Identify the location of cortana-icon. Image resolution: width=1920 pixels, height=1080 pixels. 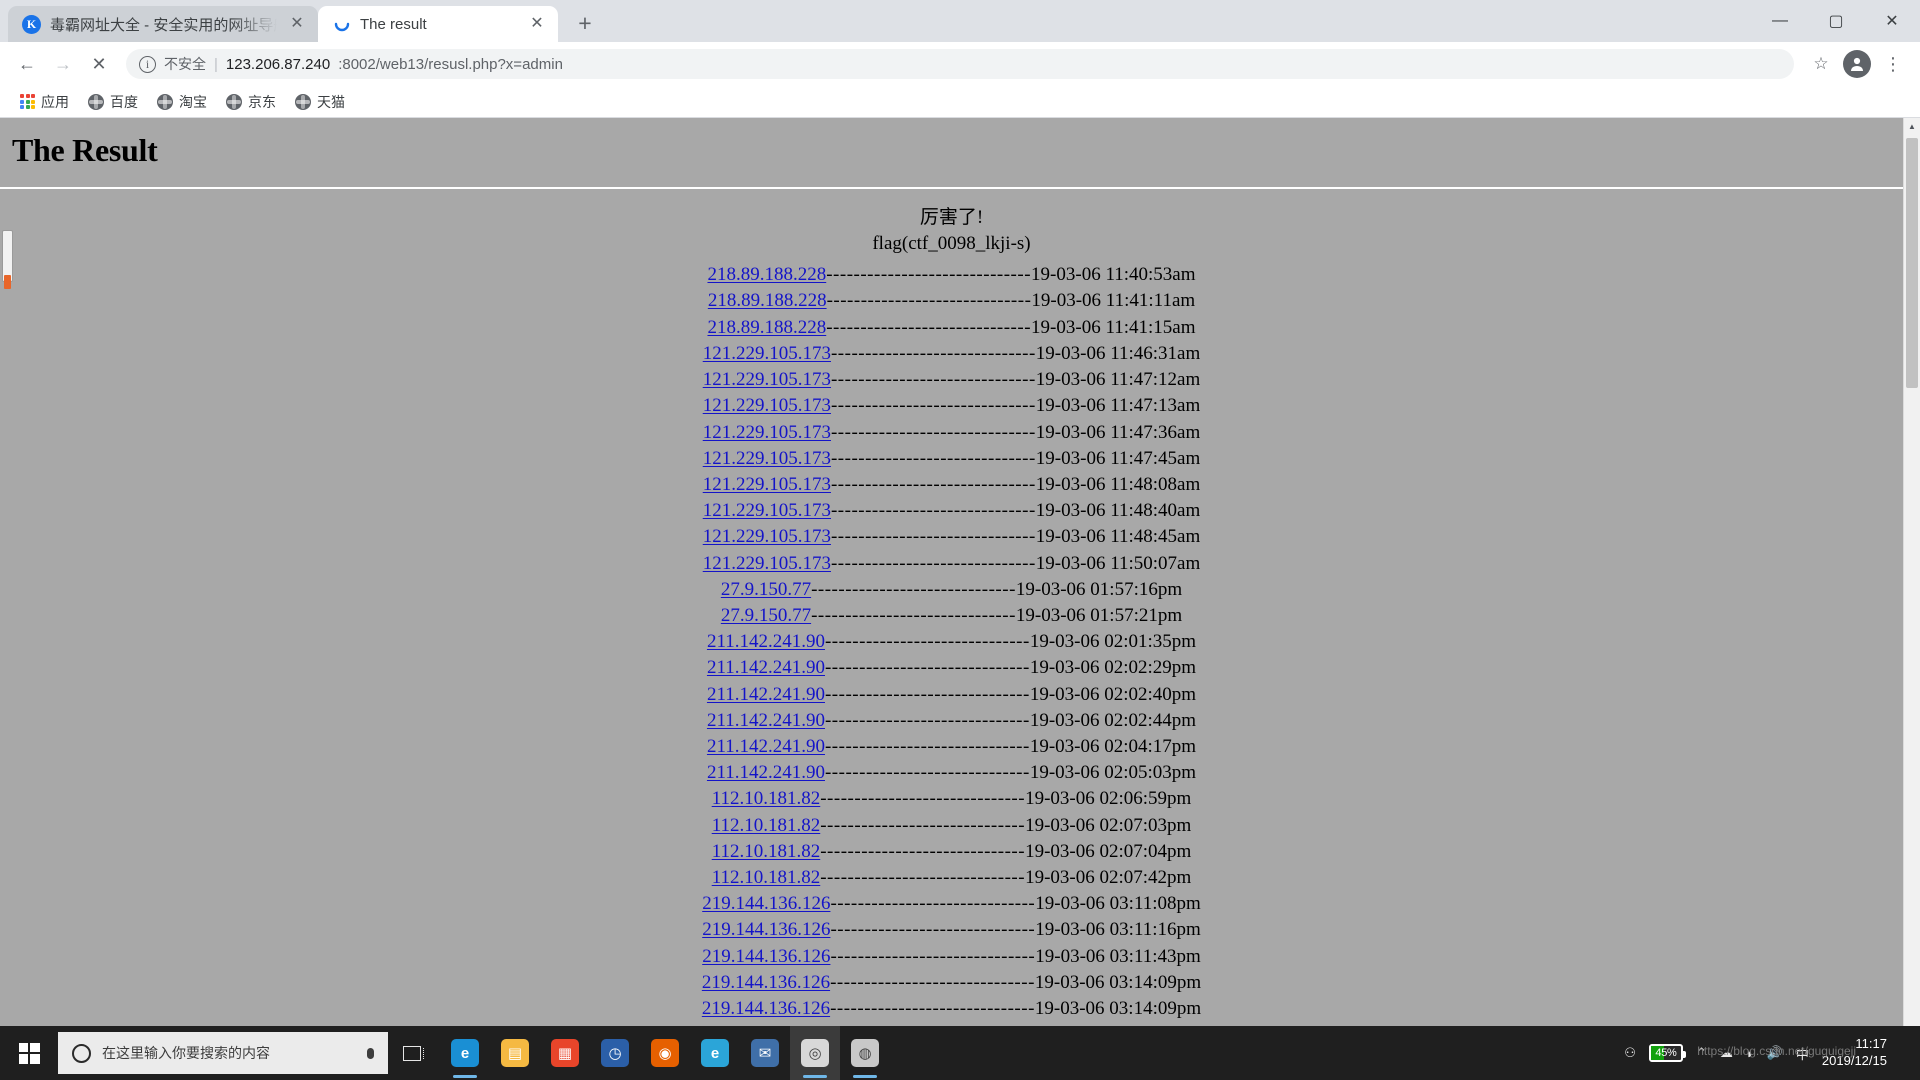
(81, 1053).